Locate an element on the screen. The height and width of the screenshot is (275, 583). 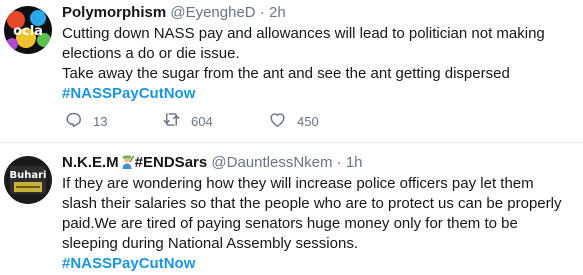
reply-button: 13 is located at coordinates (85, 121).